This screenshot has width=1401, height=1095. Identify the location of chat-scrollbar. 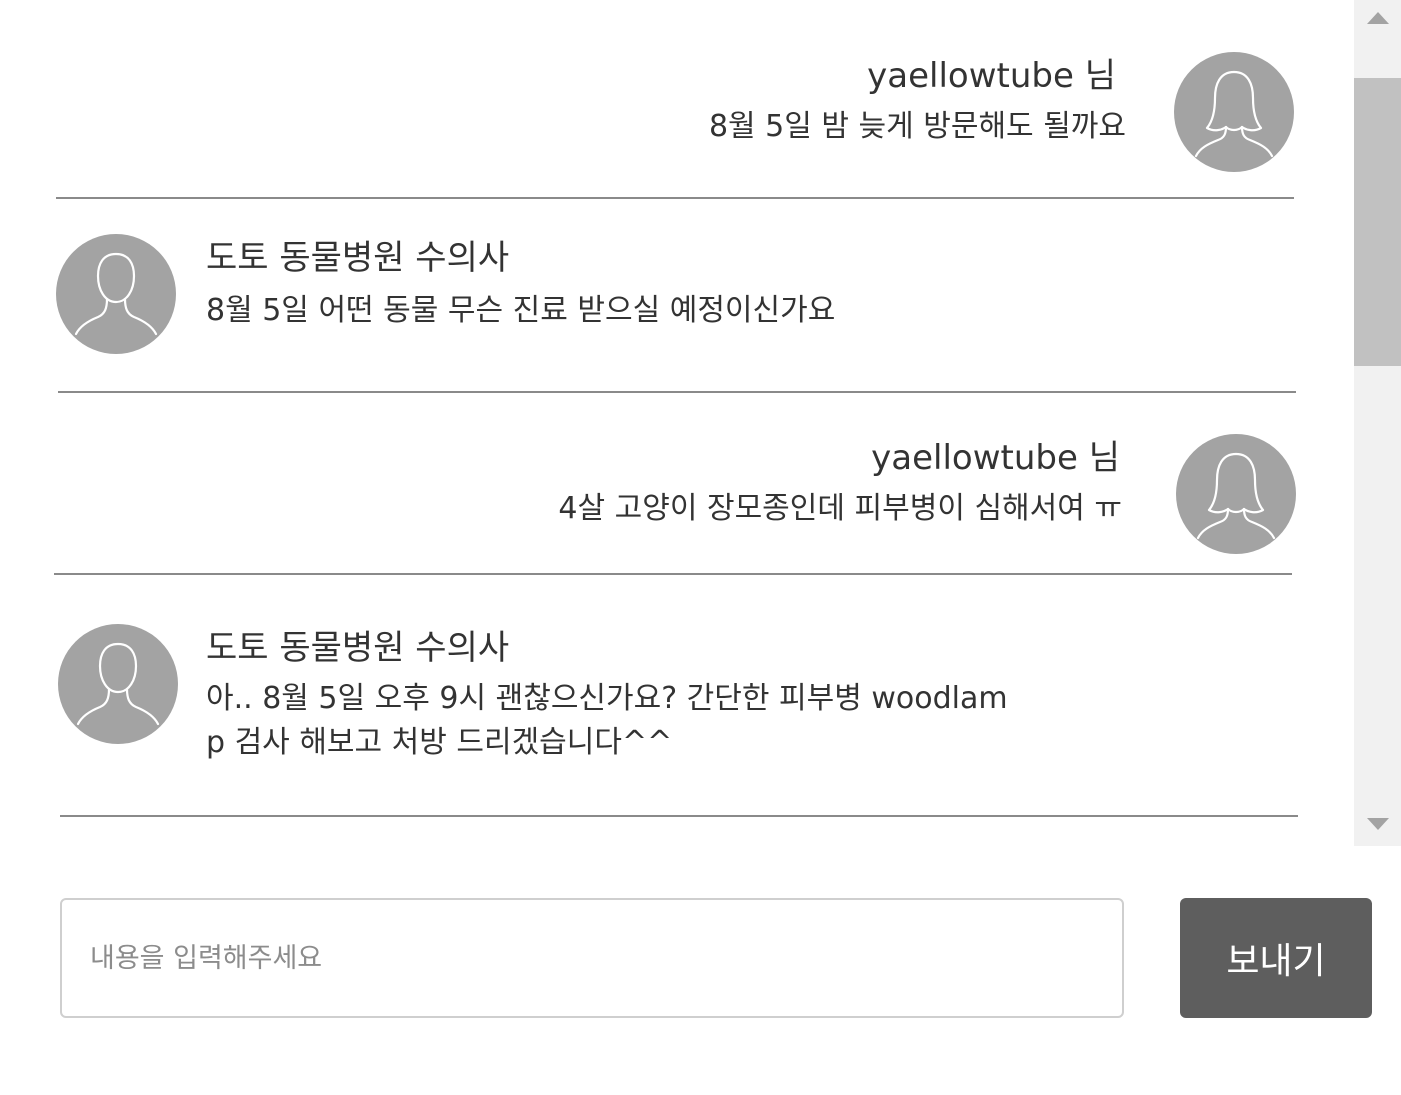
(1377, 423).